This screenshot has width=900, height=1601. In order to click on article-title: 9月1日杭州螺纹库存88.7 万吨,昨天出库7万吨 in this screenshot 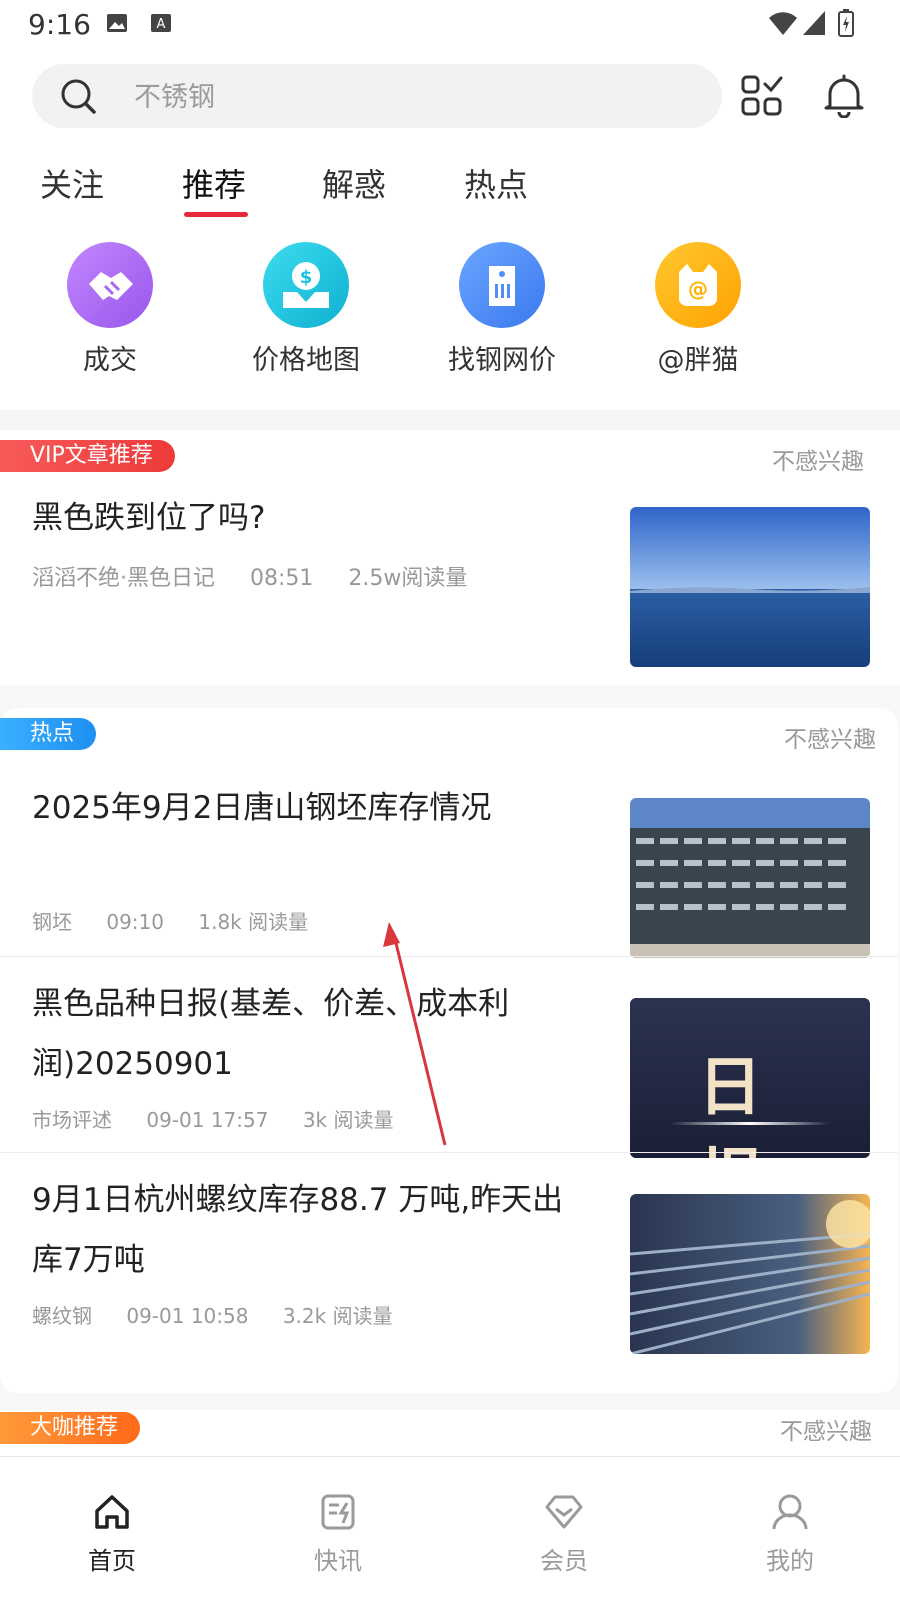, I will do `click(309, 1230)`.